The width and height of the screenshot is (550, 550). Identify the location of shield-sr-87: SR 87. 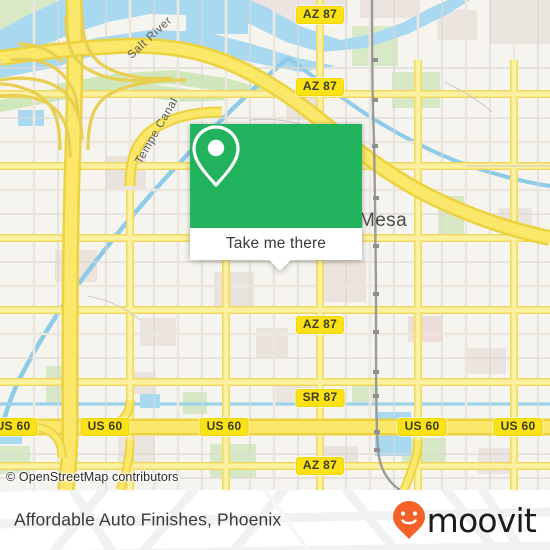
(320, 398).